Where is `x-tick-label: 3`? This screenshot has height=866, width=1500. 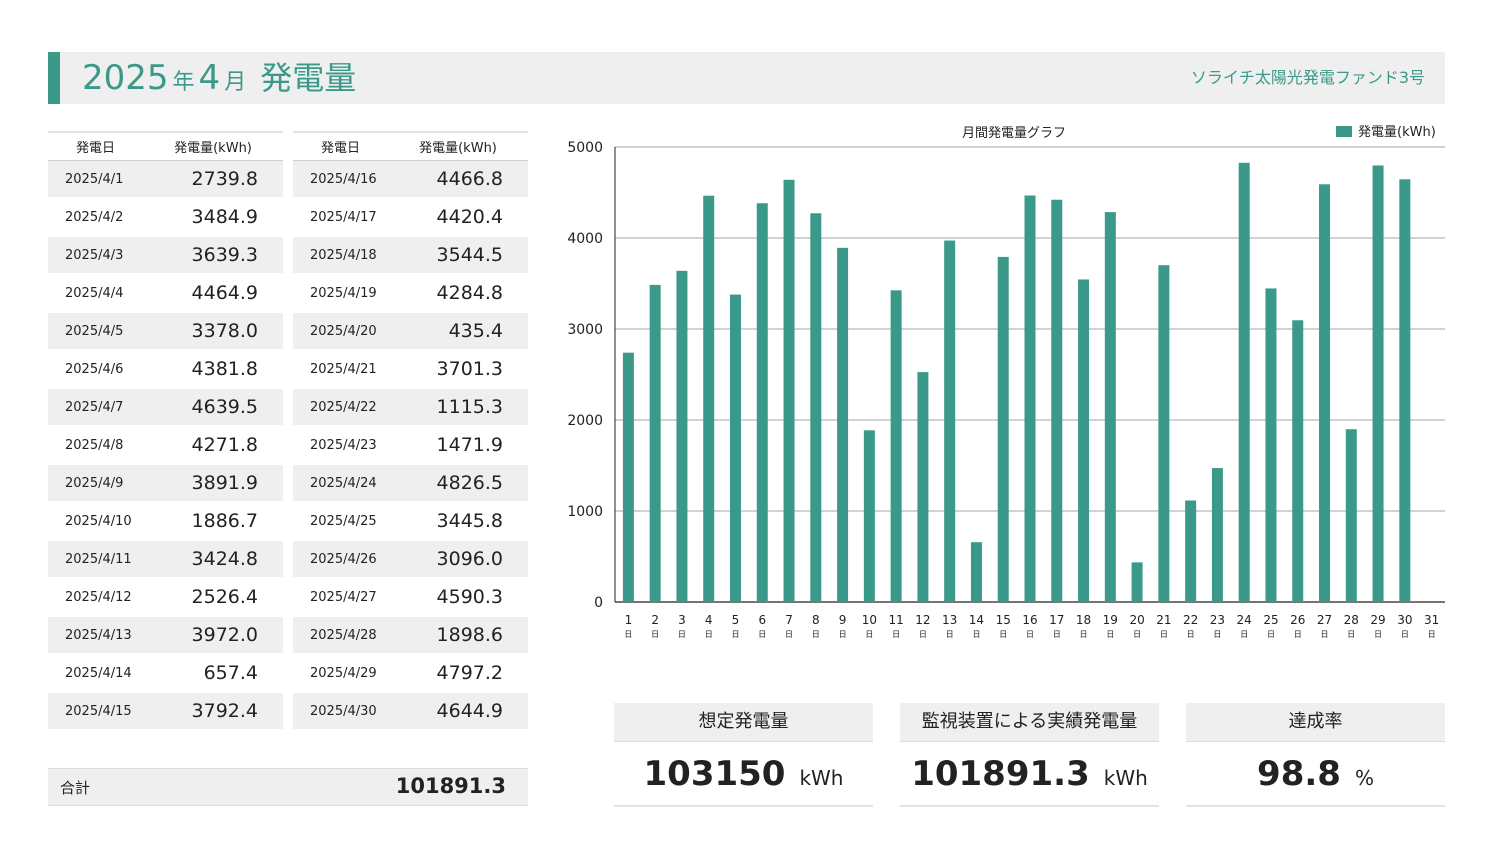
x-tick-label: 3 is located at coordinates (682, 620).